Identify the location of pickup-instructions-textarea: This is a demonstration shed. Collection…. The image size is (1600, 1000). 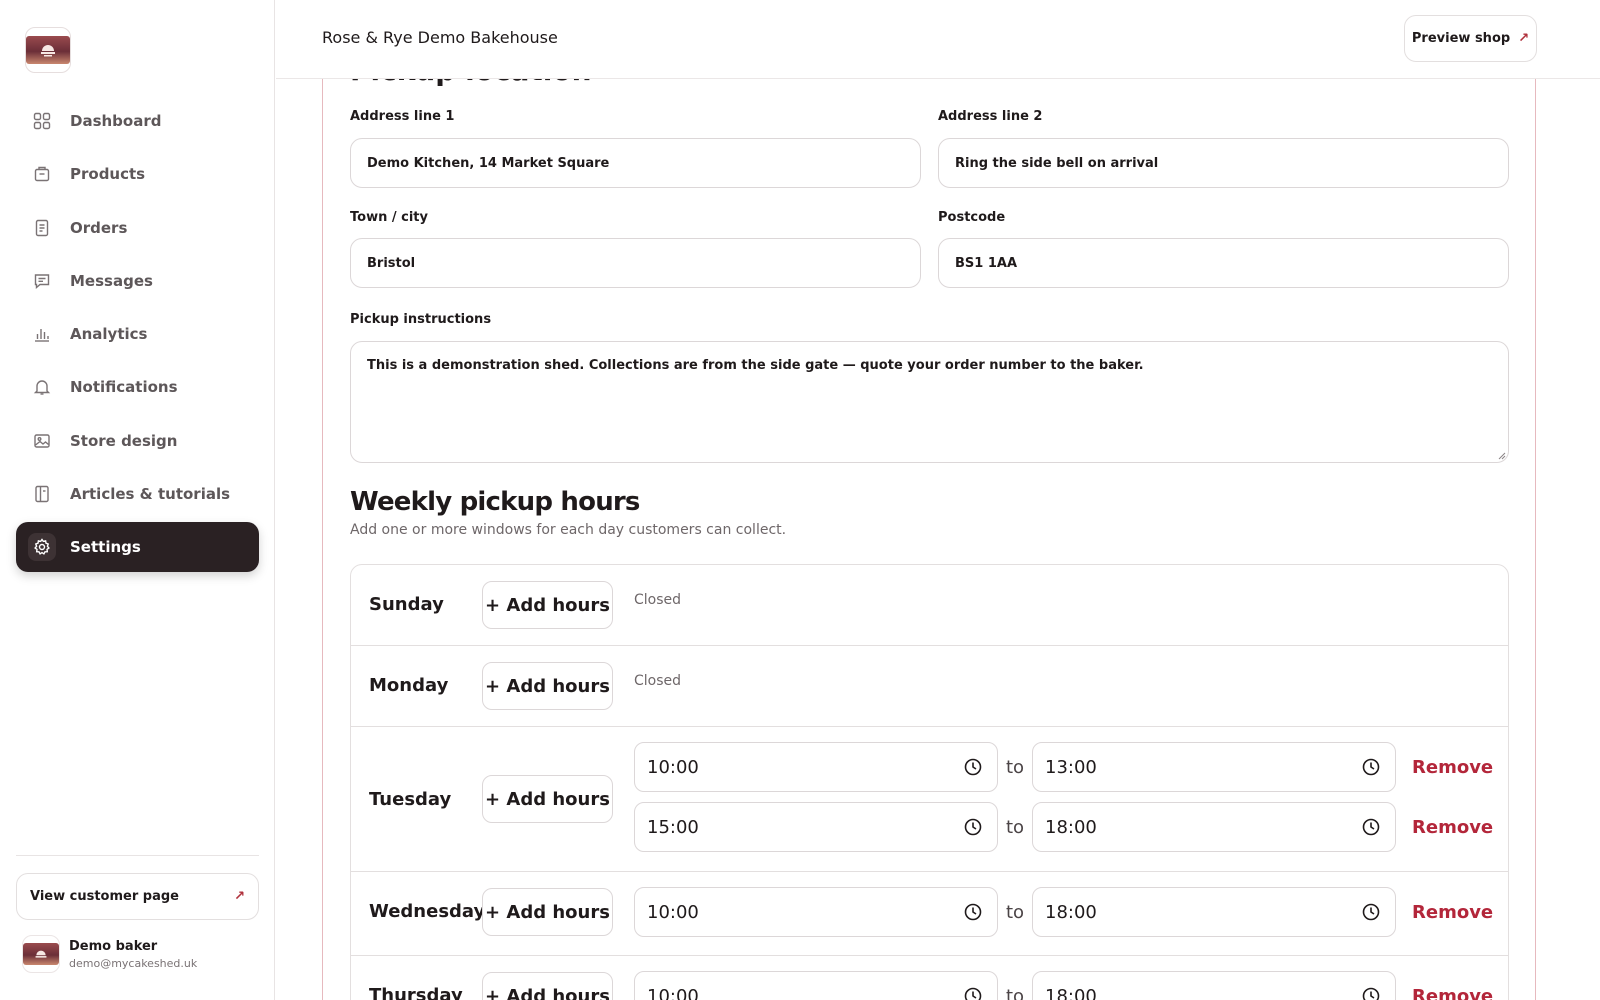
(929, 402).